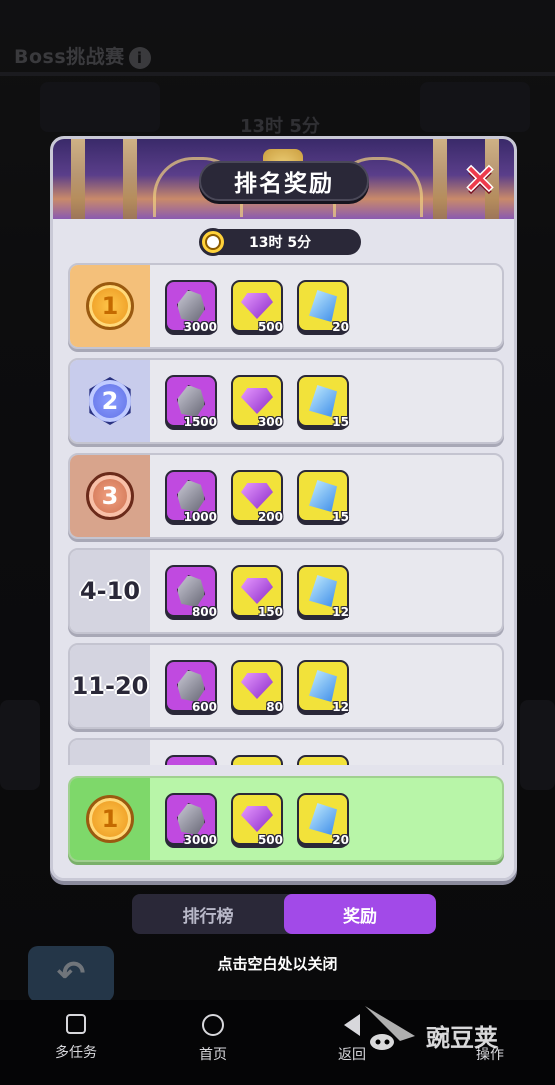 This screenshot has height=1085, width=555. I want to click on item-quantity: 80, so click(274, 707).